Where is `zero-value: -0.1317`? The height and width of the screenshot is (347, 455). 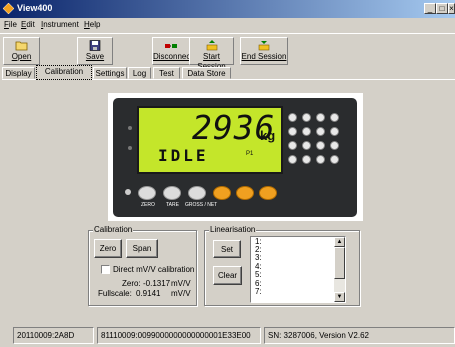
zero-value: -0.1317 is located at coordinates (157, 283).